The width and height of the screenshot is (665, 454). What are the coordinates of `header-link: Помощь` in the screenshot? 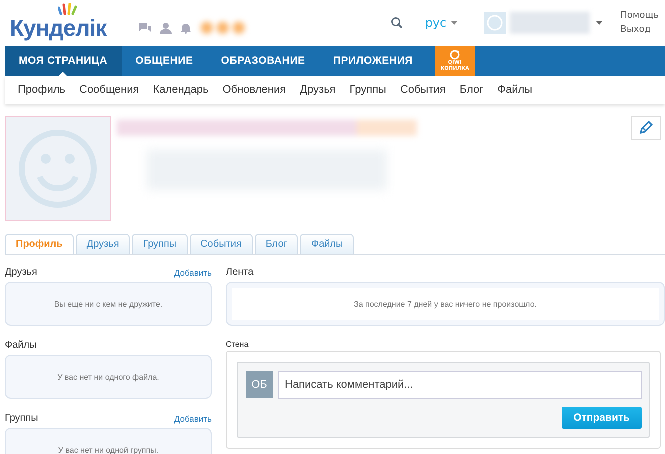 It's located at (639, 16).